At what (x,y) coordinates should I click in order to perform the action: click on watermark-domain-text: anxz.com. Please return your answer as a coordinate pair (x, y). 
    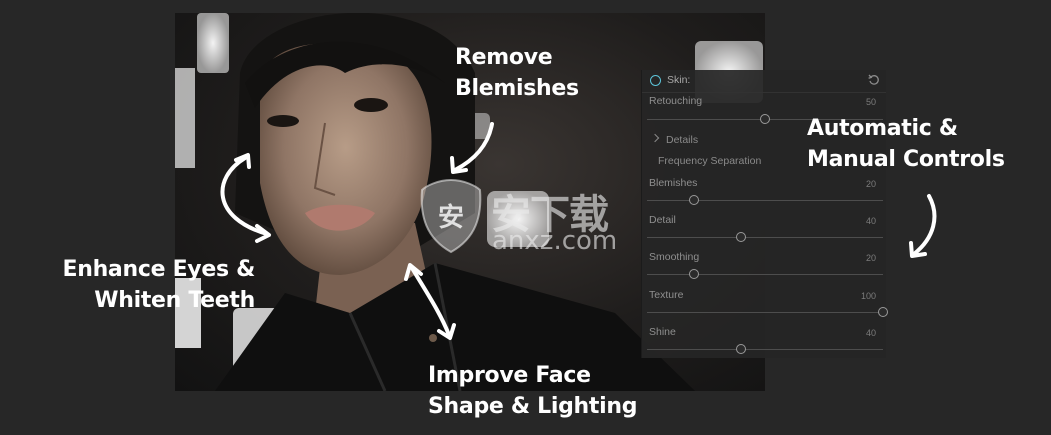
    Looking at the image, I should click on (555, 241).